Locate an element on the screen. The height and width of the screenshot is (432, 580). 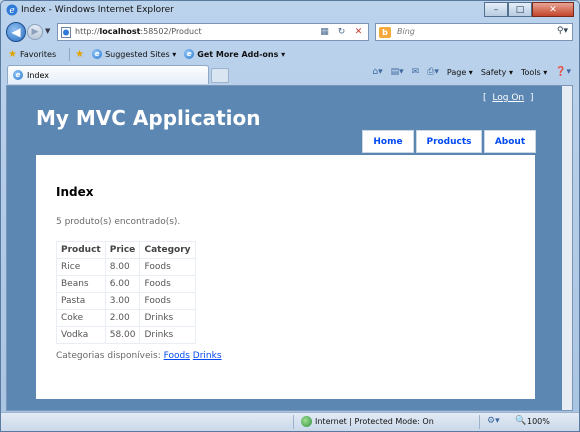
category-link-foods: Foods is located at coordinates (177, 356).